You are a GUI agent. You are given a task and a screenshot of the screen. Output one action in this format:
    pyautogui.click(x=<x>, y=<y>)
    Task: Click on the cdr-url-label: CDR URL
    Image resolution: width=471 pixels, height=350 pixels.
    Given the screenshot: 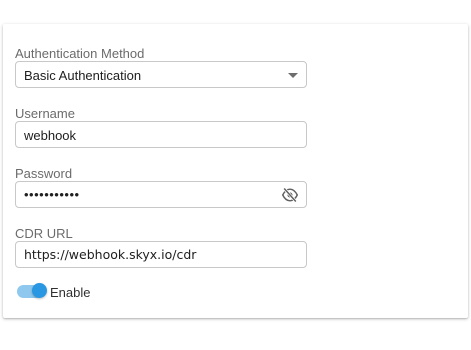 What is the action you would take?
    pyautogui.click(x=44, y=233)
    